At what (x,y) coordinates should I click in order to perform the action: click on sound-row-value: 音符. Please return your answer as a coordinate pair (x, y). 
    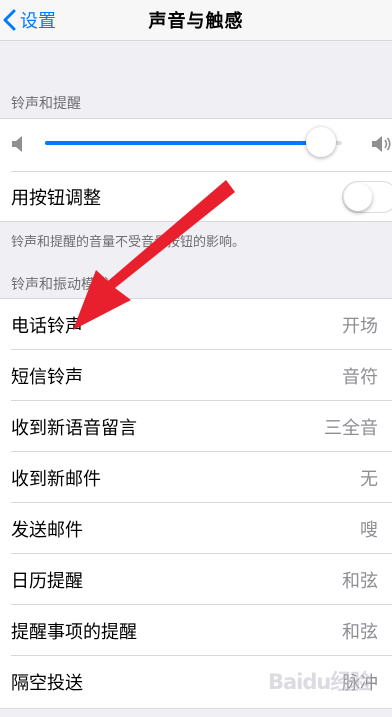
    Looking at the image, I should click on (360, 377).